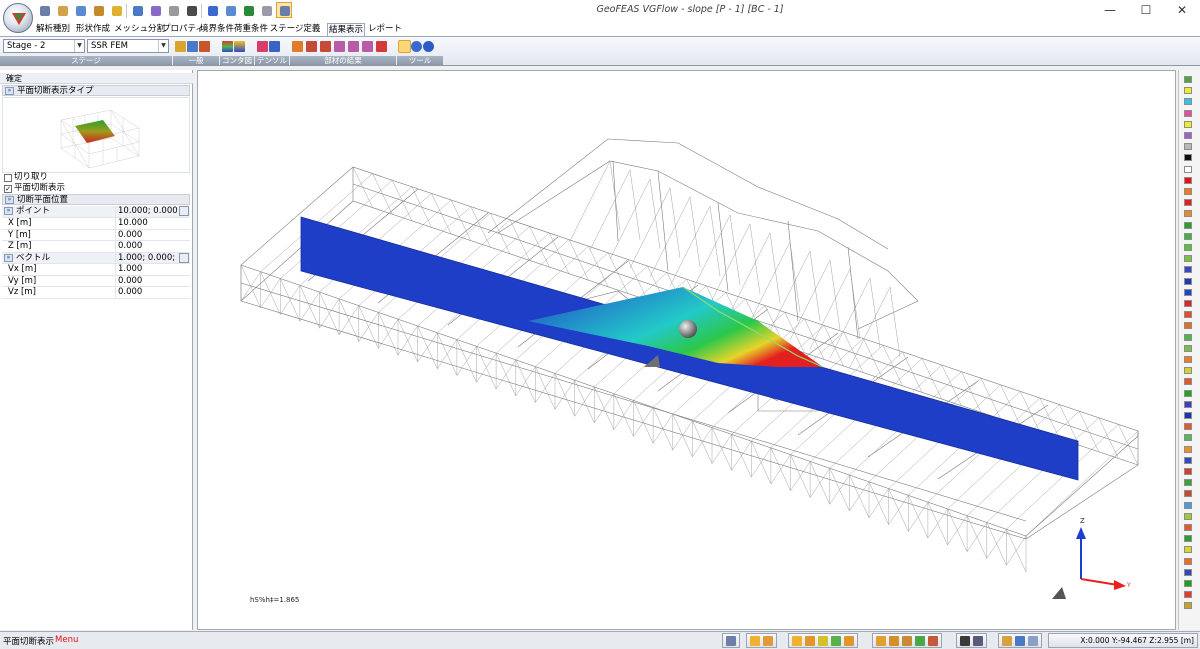  I want to click on prop-x: X [m] 10.000, so click(96, 224).